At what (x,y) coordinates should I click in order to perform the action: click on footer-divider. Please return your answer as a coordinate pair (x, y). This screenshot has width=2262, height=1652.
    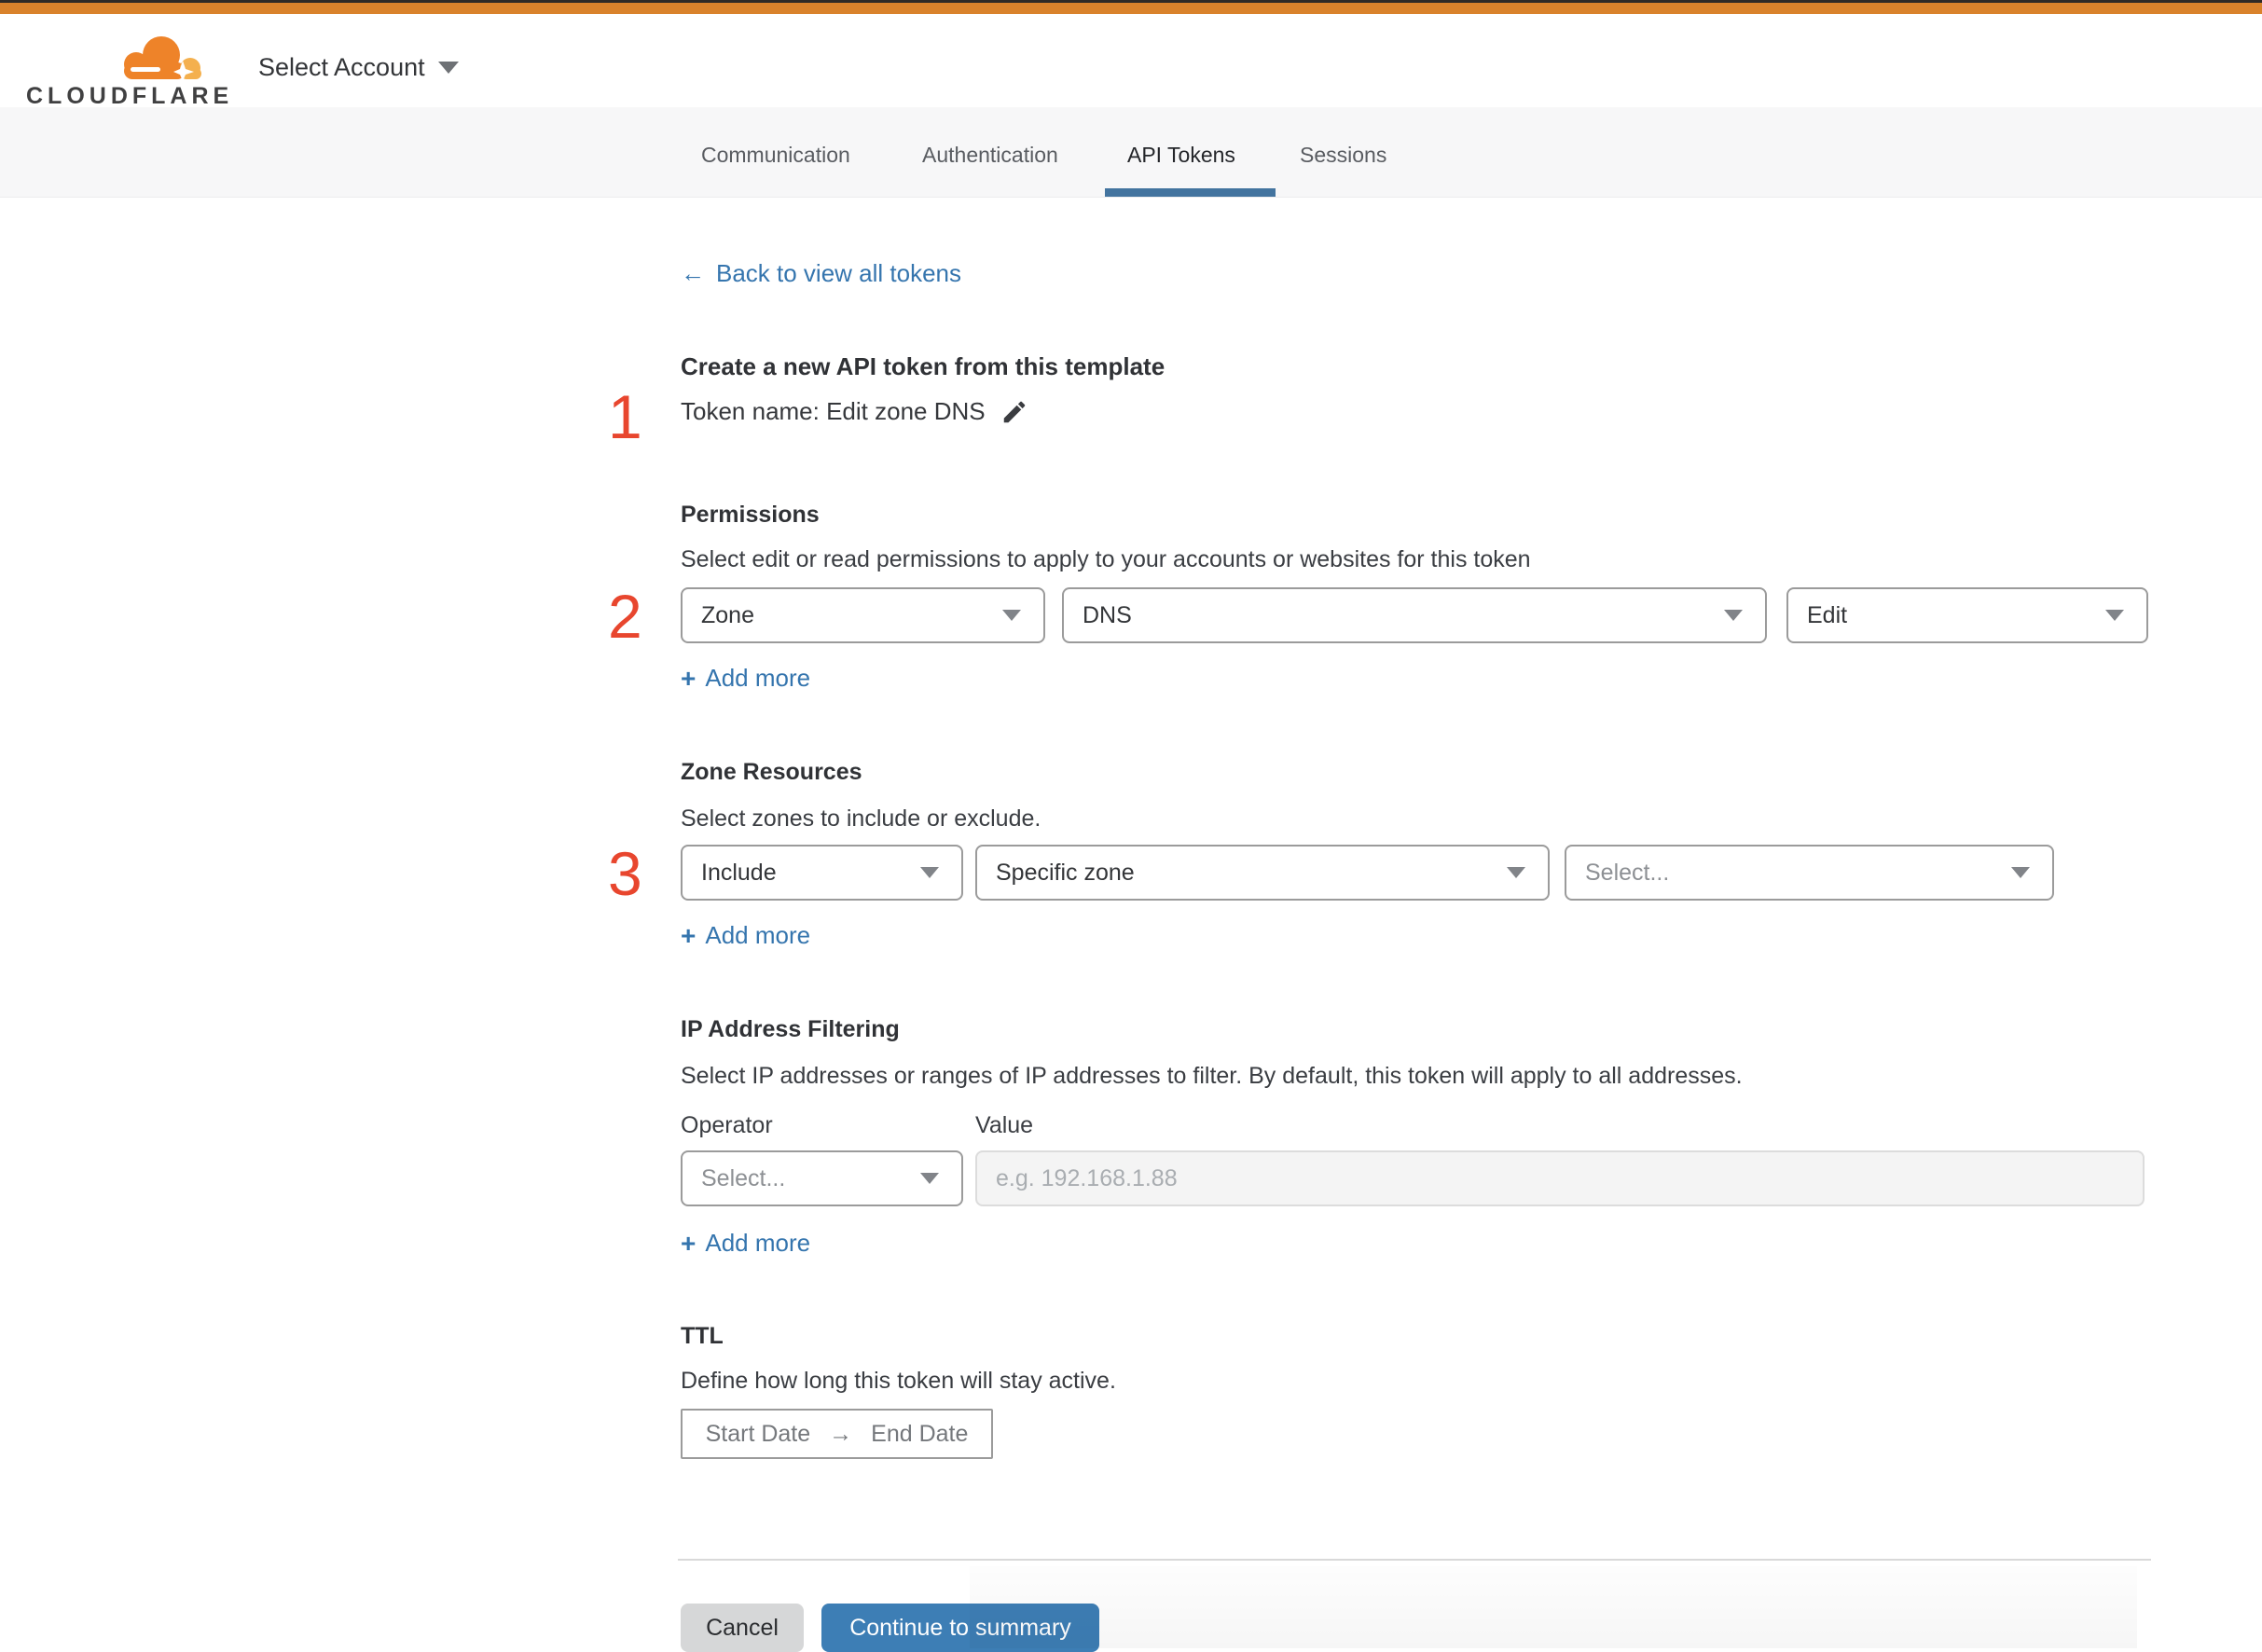
    Looking at the image, I should click on (1414, 1560).